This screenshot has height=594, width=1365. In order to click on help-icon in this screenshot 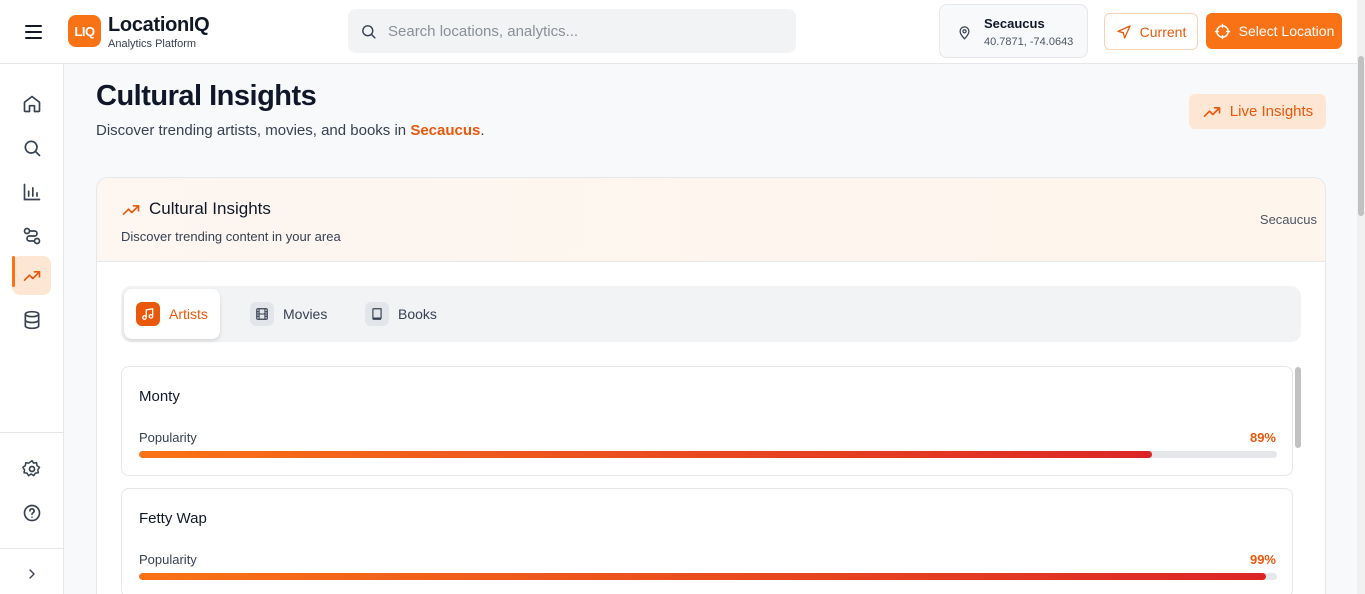, I will do `click(31, 512)`.